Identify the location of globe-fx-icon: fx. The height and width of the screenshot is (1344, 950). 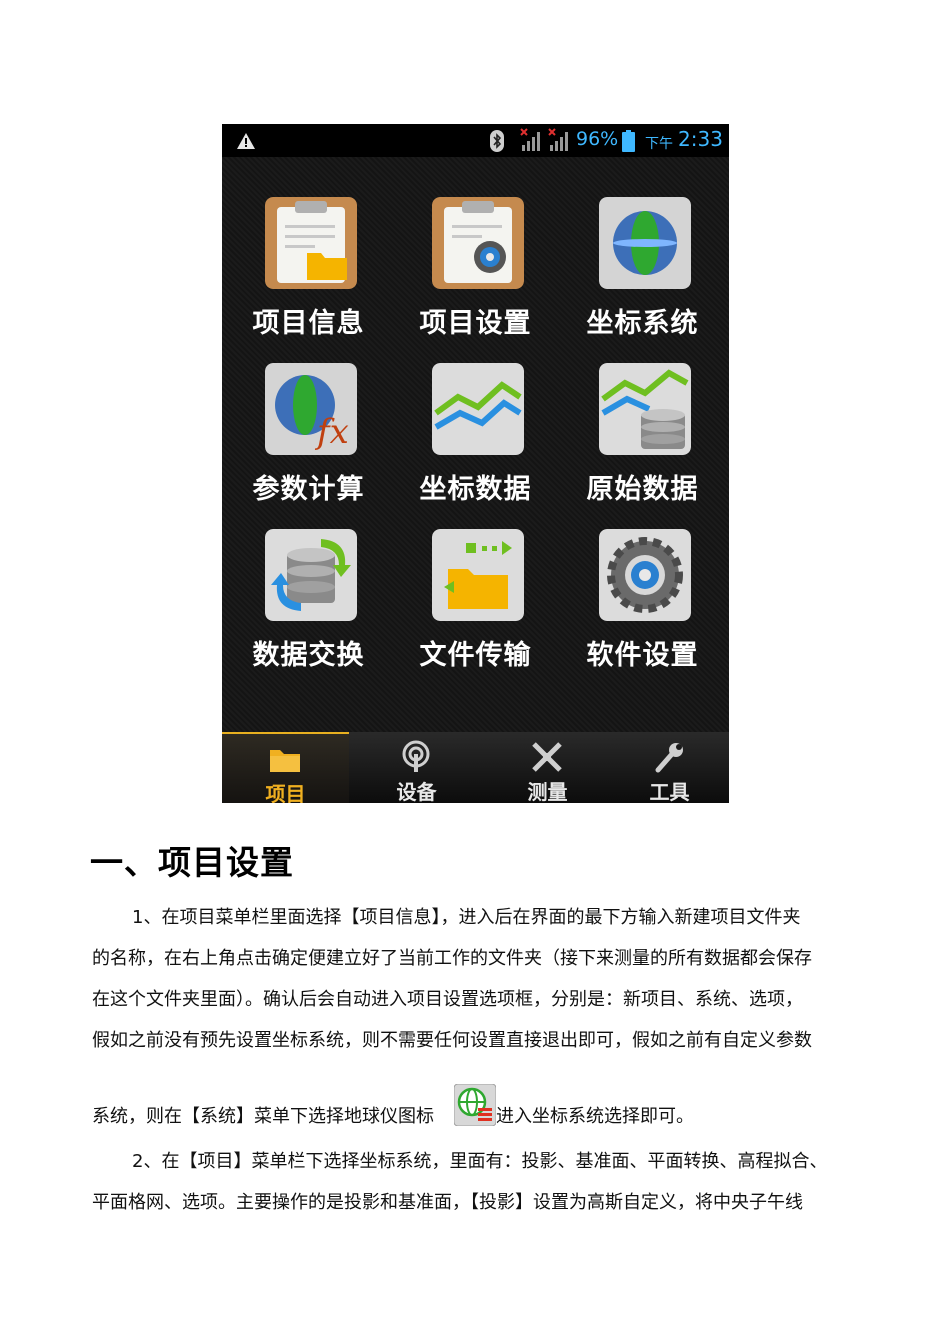
(311, 409).